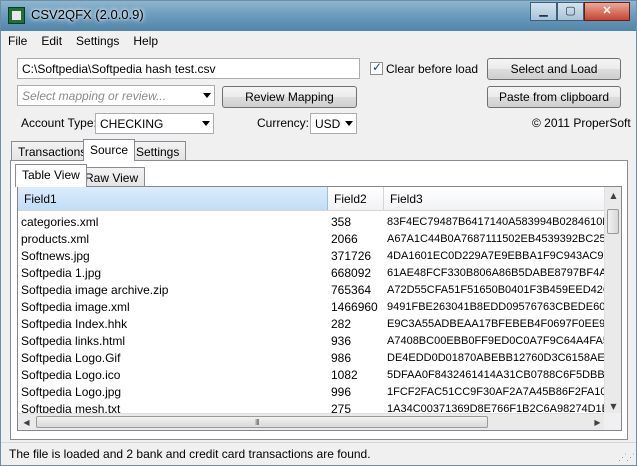 The height and width of the screenshot is (466, 637). Describe the element at coordinates (173, 255) in the screenshot. I see `table-cell-field1: Softnews.jpg` at that location.